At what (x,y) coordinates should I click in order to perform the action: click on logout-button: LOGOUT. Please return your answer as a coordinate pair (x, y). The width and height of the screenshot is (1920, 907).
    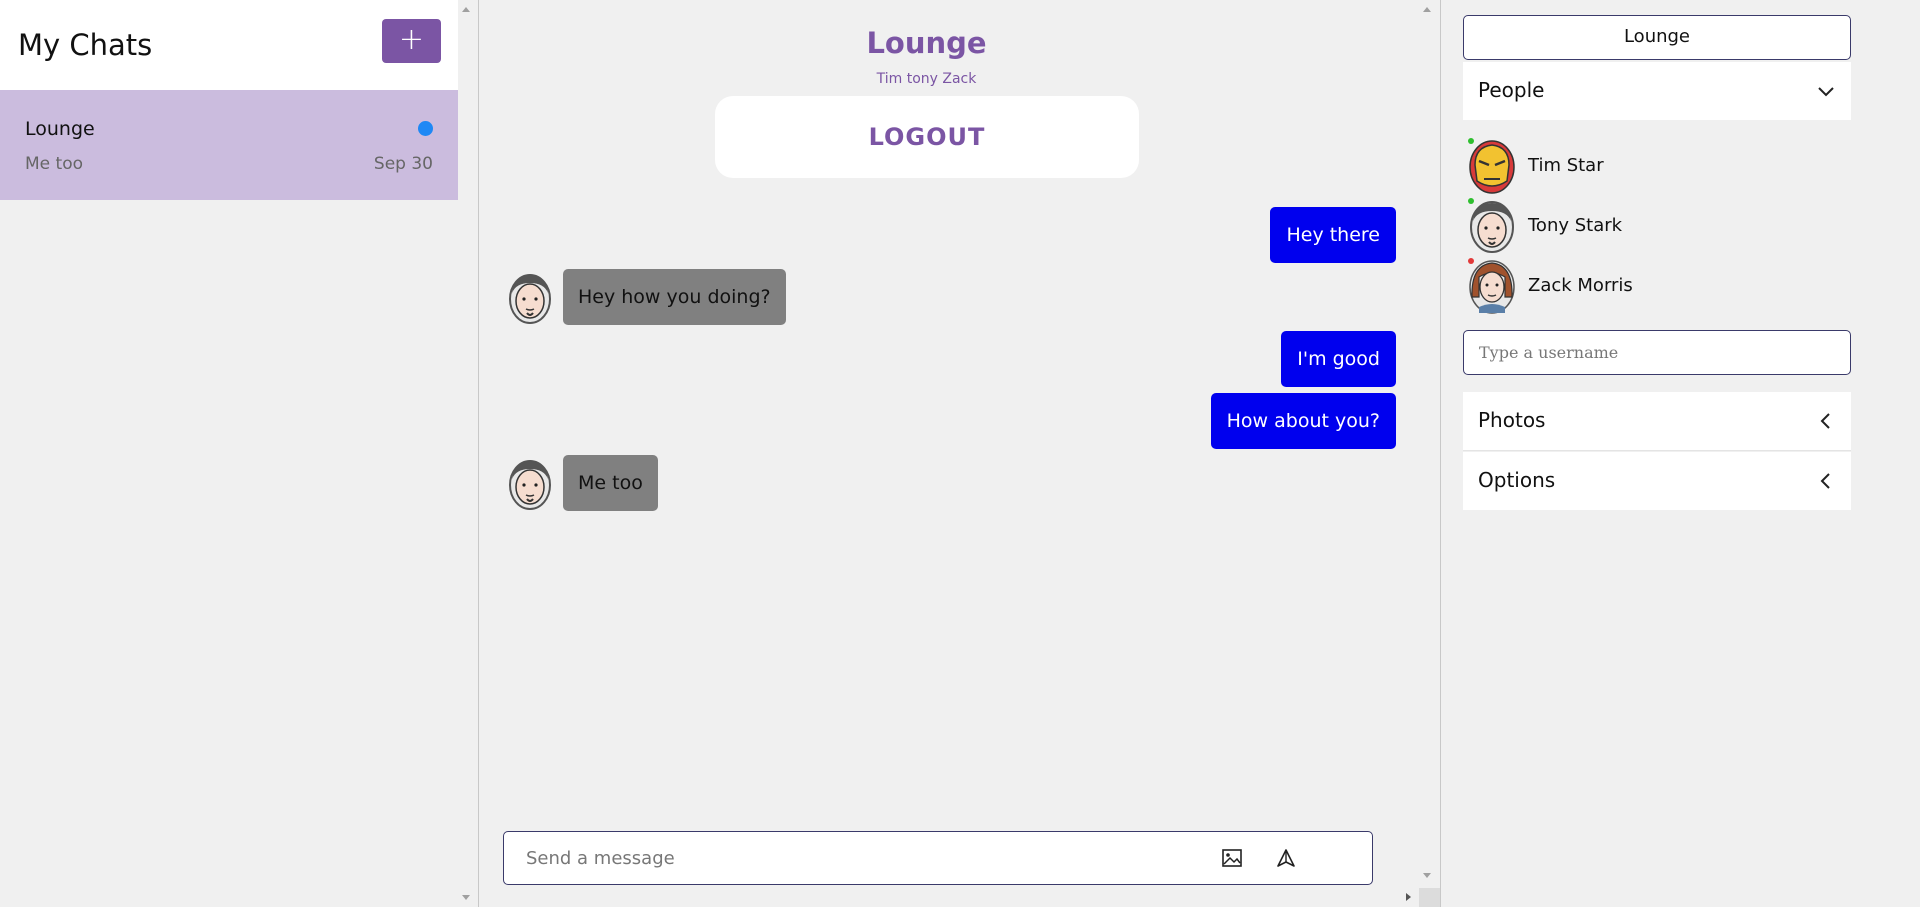
    Looking at the image, I should click on (927, 137).